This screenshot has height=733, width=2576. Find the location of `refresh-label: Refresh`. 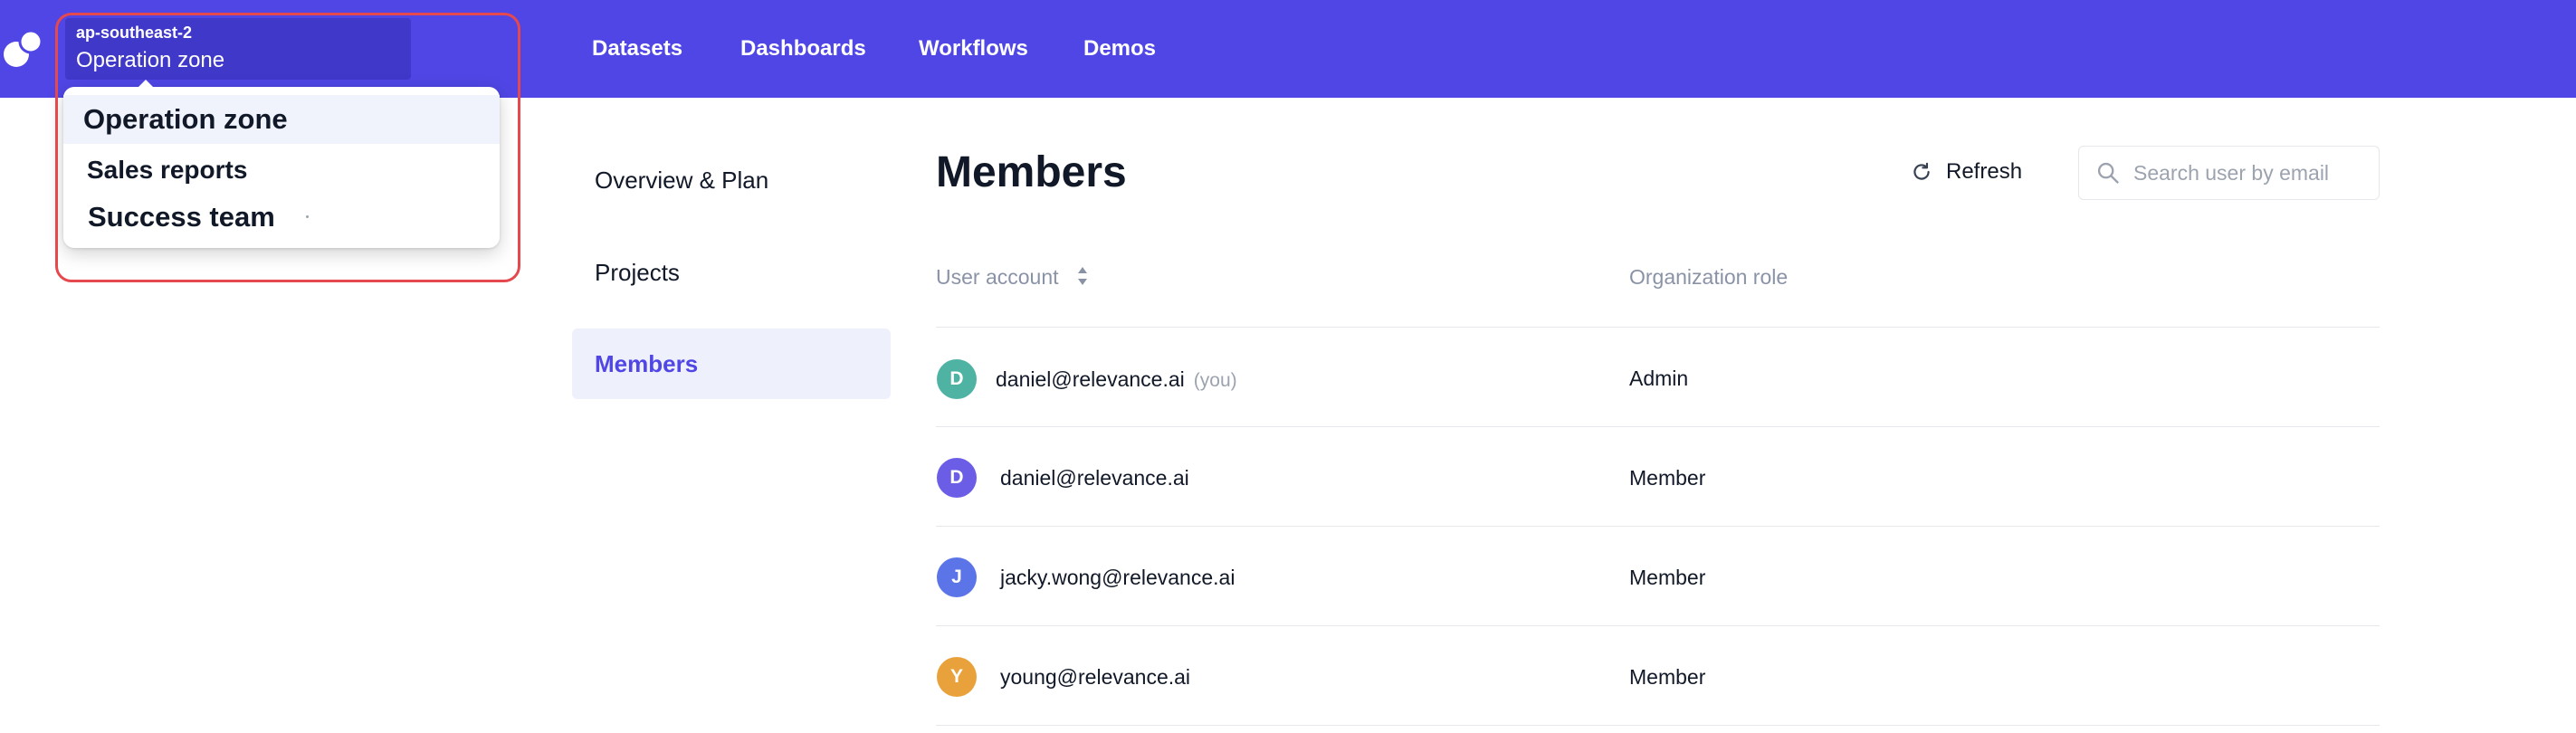

refresh-label: Refresh is located at coordinates (1984, 171).